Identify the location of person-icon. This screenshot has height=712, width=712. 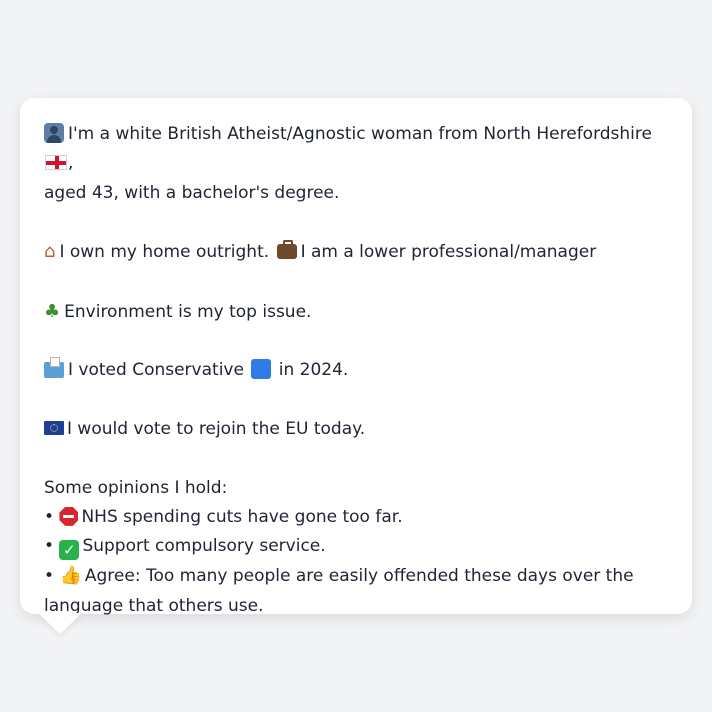
(54, 133).